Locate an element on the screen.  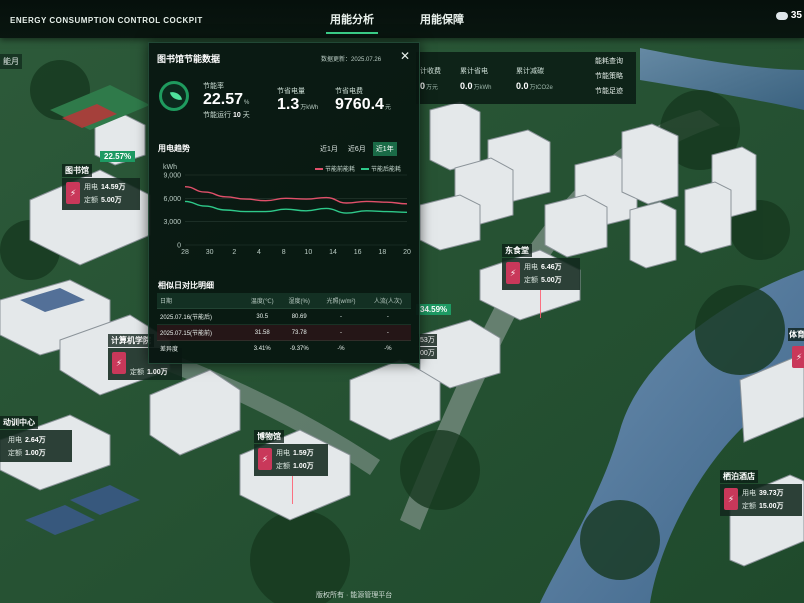
series-line-before is located at coordinates (296, 195).